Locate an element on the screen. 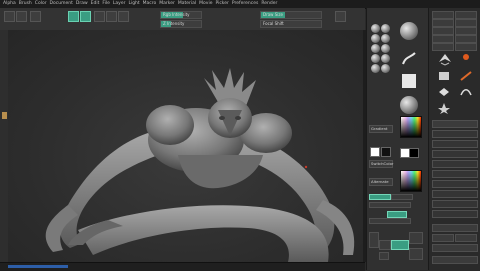 This screenshot has height=271, width=480. gradient-button: Gradient is located at coordinates (381, 129).